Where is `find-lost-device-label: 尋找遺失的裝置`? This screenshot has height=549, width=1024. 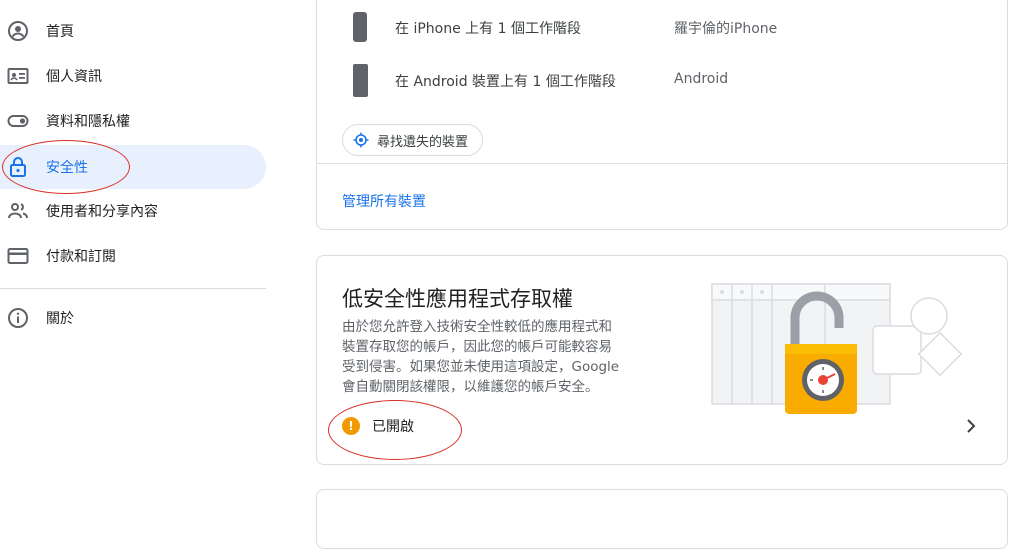
find-lost-device-label: 尋找遺失的裝置 is located at coordinates (423, 142).